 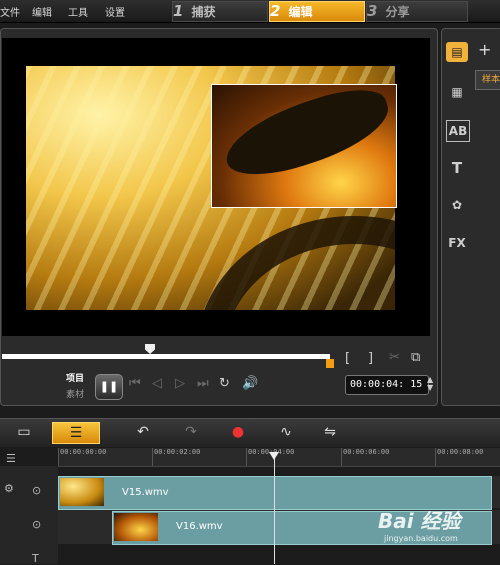 What do you see at coordinates (300, 12) in the screenshot?
I see `tab-label: 编辑` at bounding box center [300, 12].